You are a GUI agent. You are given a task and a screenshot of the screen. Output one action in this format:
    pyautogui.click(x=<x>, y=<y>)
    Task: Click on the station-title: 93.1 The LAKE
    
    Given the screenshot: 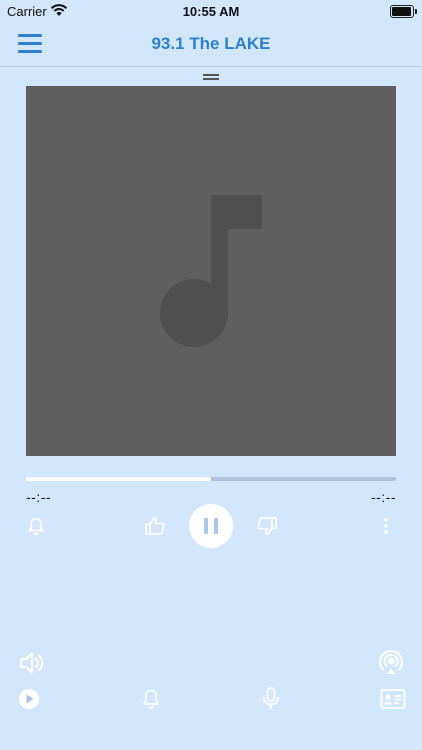 What is the action you would take?
    pyautogui.click(x=211, y=43)
    